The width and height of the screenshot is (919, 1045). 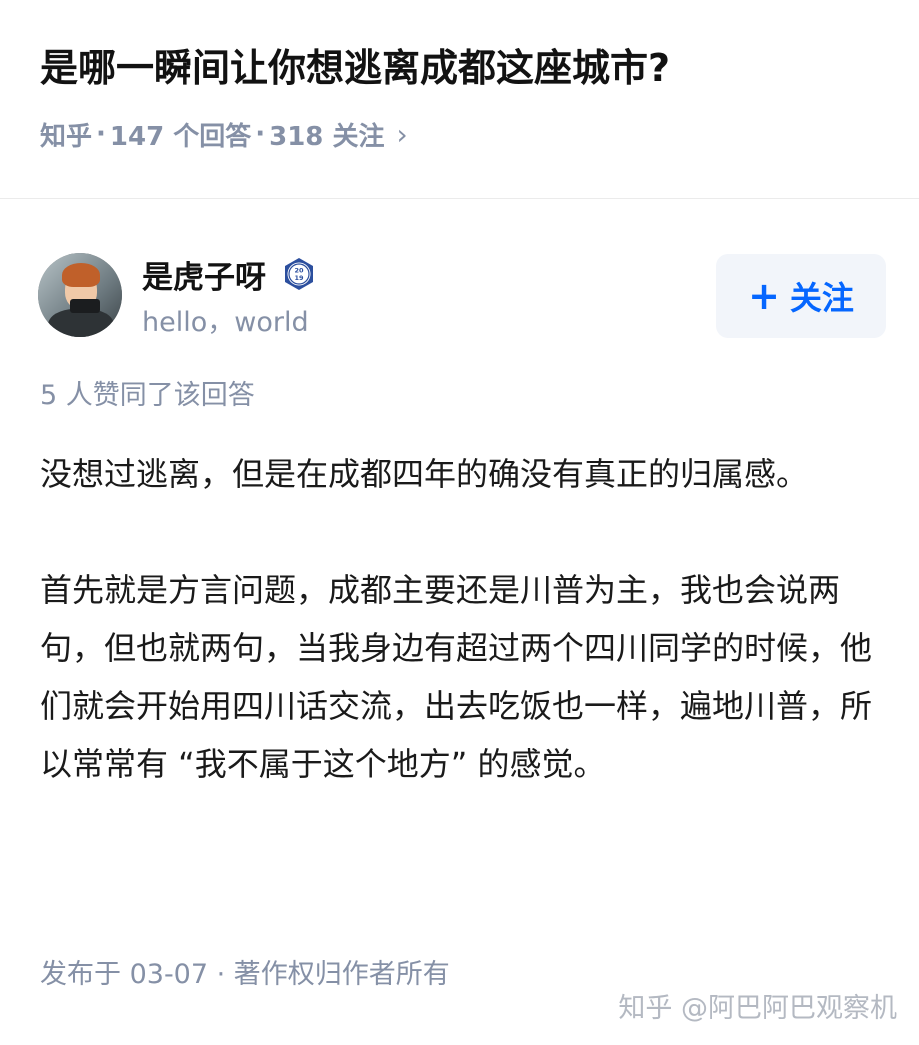 What do you see at coordinates (470, 68) in the screenshot?
I see `question-title: 是哪一瞬间让你想逃离成都这座城市?` at bounding box center [470, 68].